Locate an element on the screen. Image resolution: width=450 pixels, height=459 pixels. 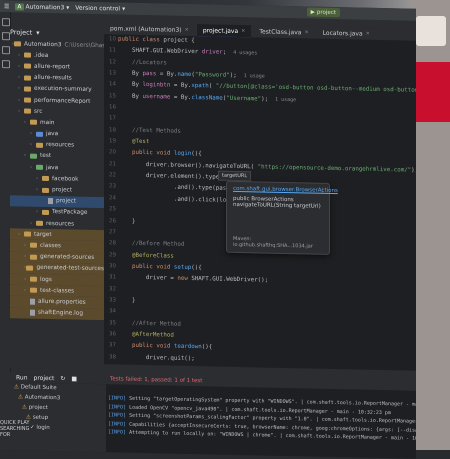
code-token: SHAFT.GUI.WebDriver is located at coordinates (160, 52).